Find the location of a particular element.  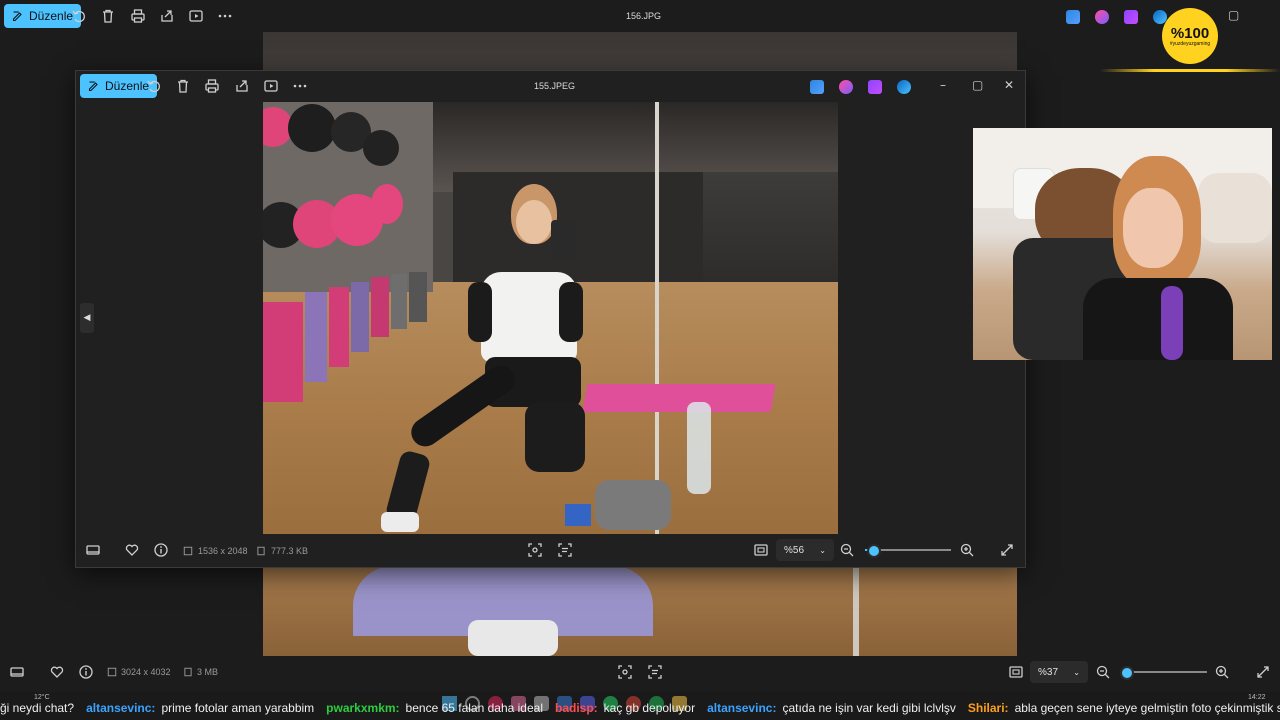

printer-icon is located at coordinates (212, 86).